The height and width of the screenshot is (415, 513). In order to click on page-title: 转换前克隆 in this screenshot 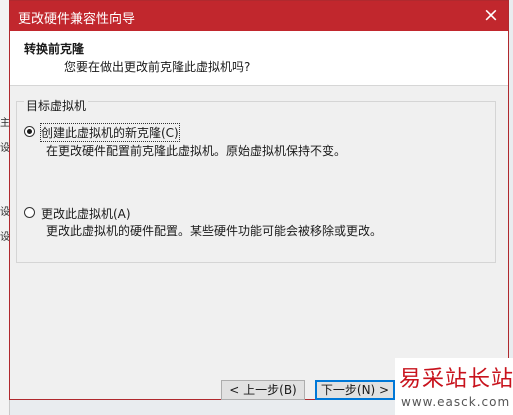, I will do `click(54, 49)`.